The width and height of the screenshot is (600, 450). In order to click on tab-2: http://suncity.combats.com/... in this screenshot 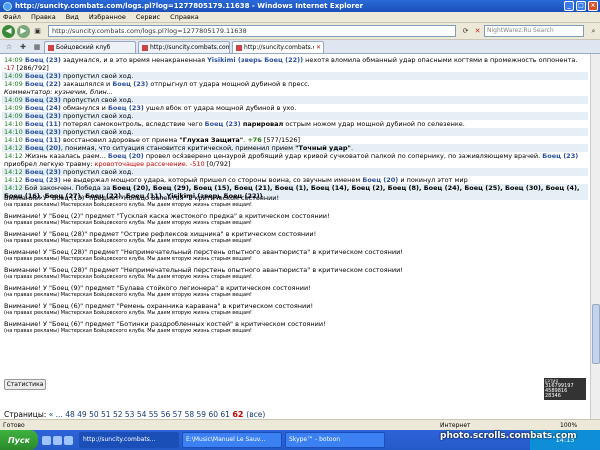, I will do `click(184, 47)`.